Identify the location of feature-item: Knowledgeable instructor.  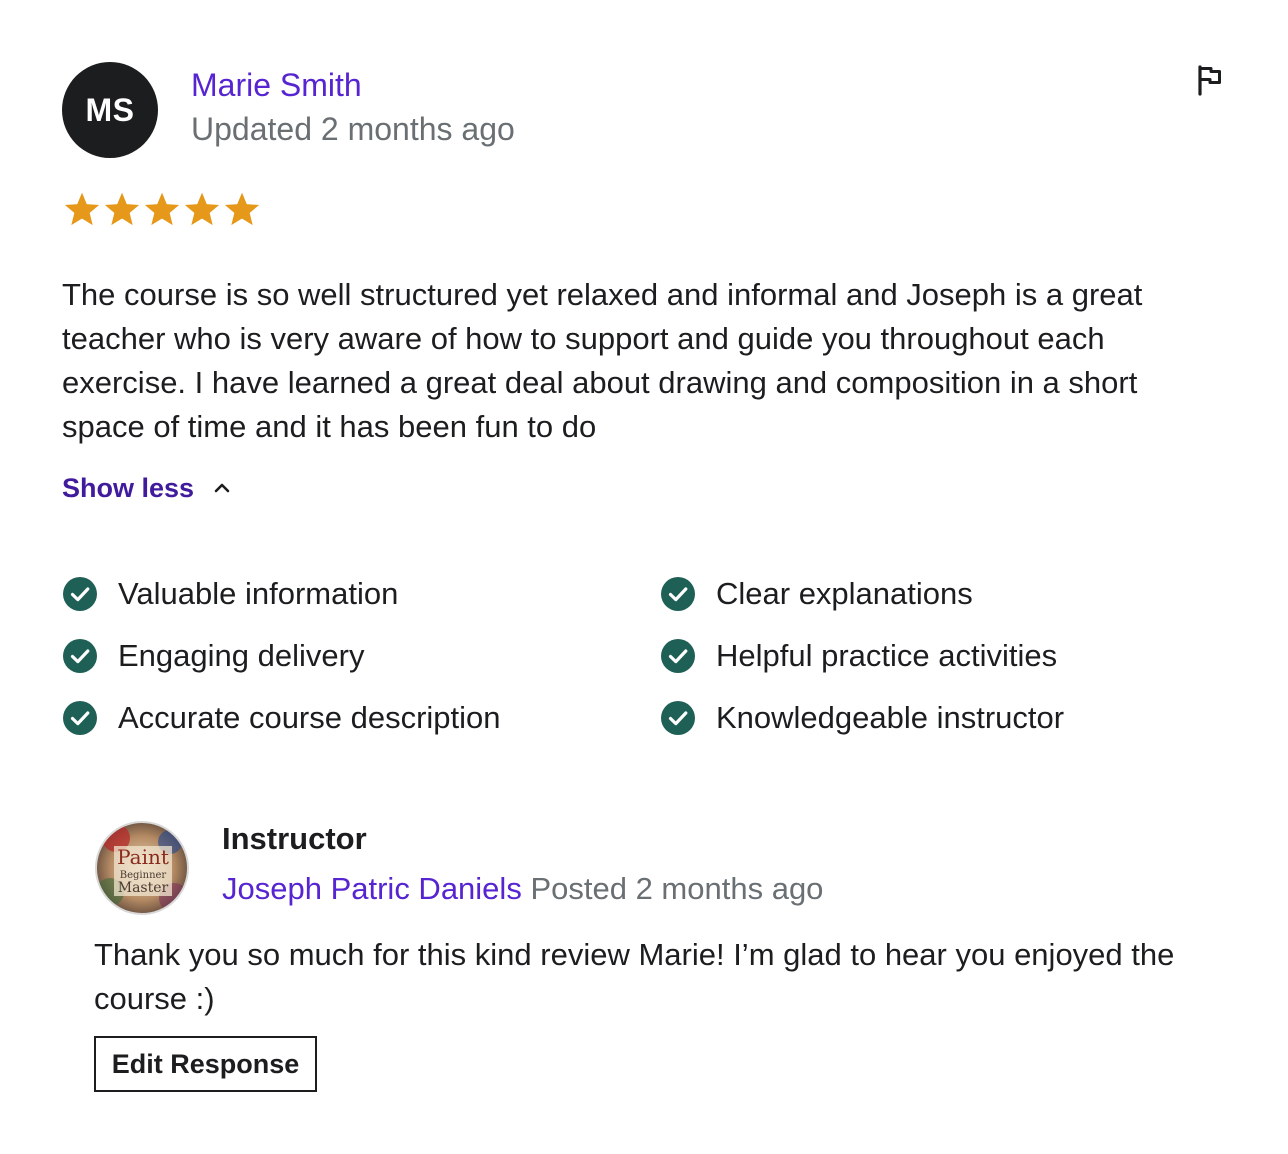
(936, 718).